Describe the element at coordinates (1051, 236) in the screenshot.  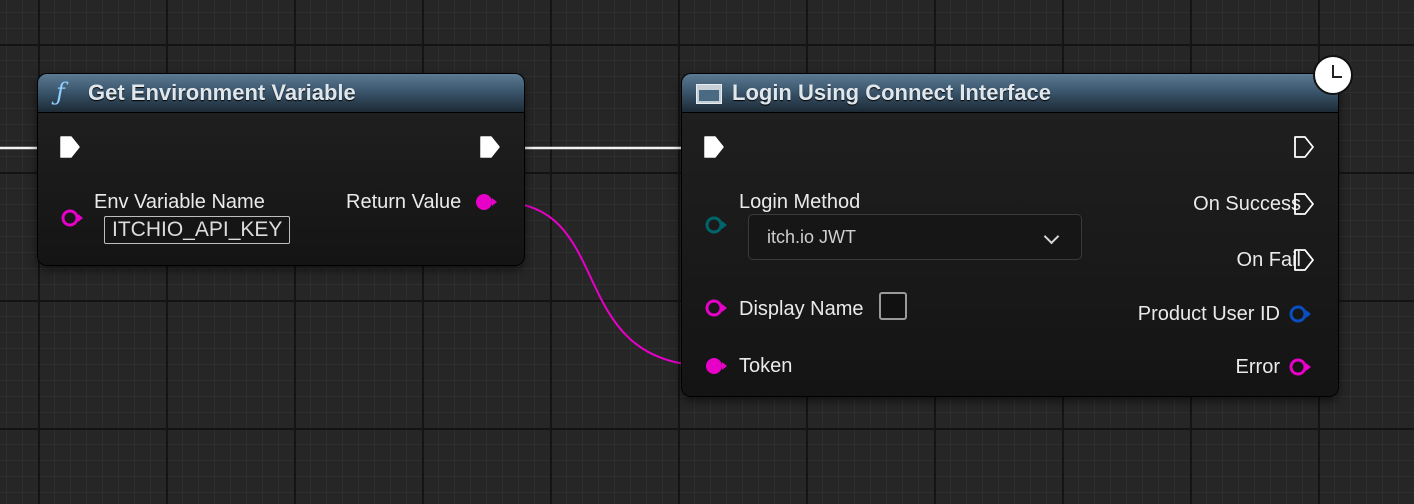
I see `chevron-down-icon` at that location.